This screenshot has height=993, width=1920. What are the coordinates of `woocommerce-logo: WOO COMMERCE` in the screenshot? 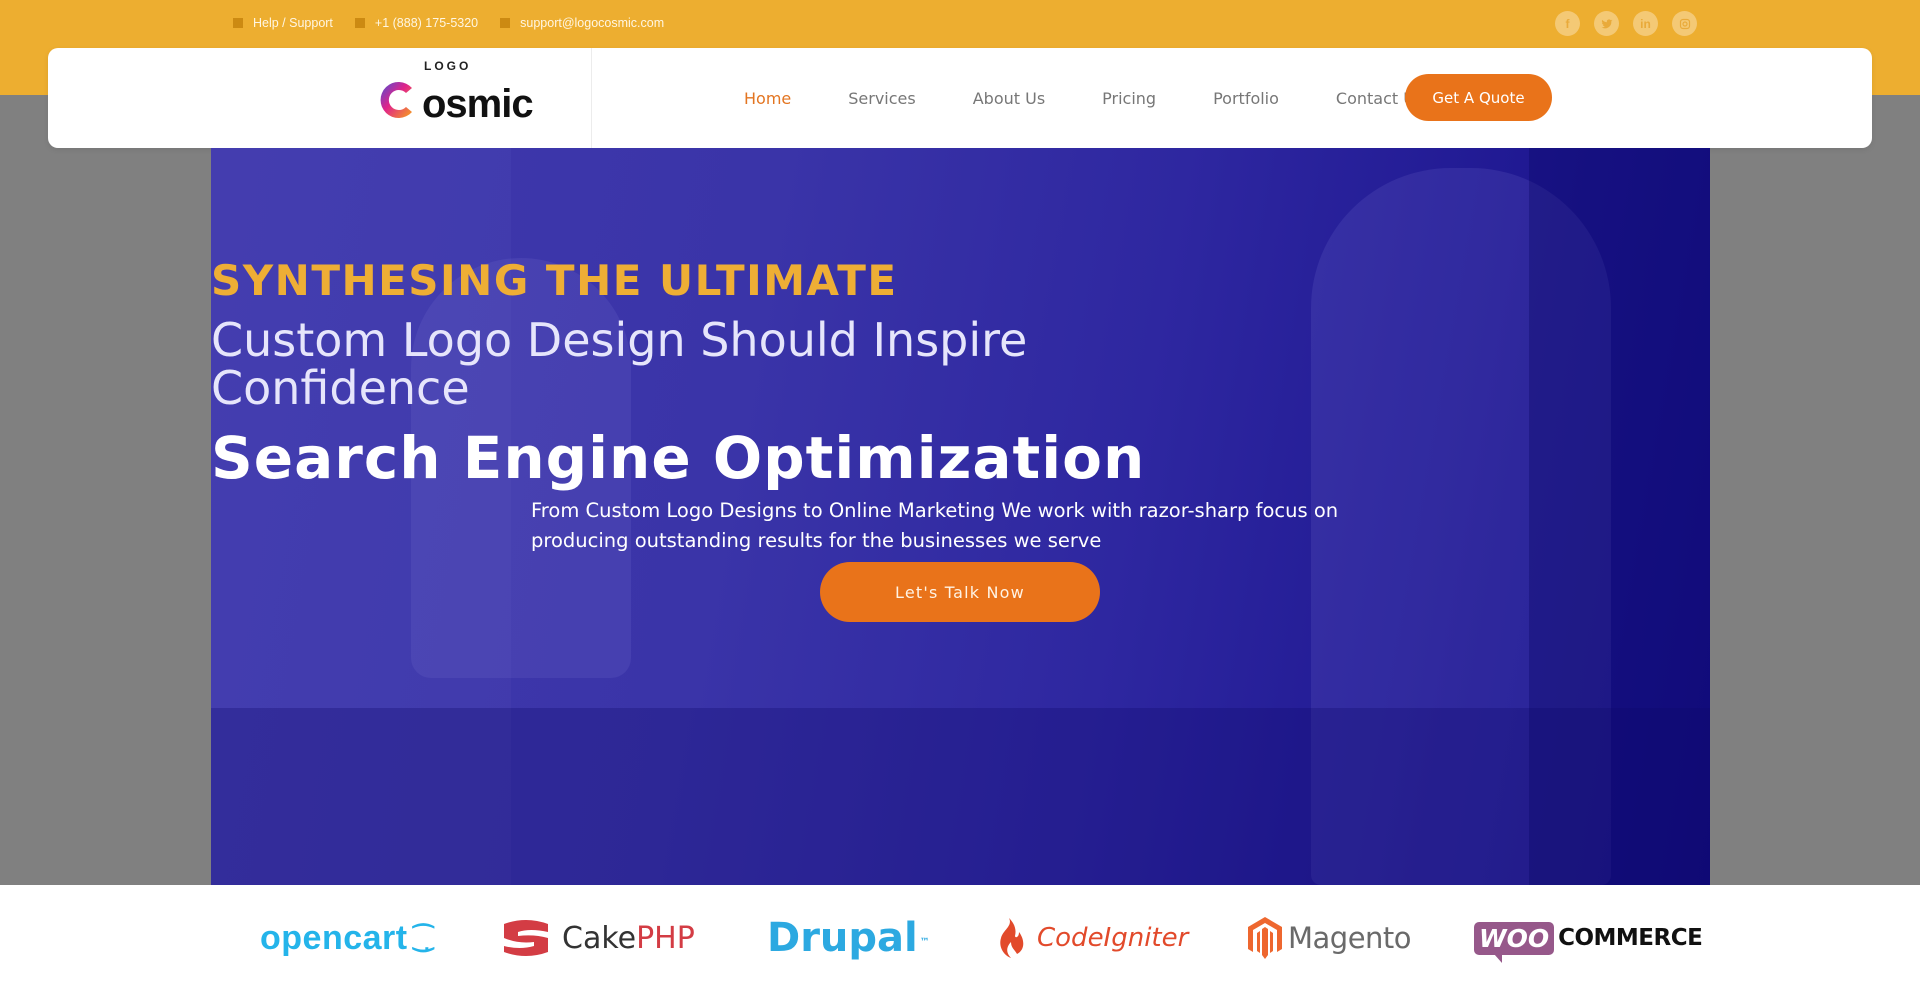 It's located at (1588, 938).